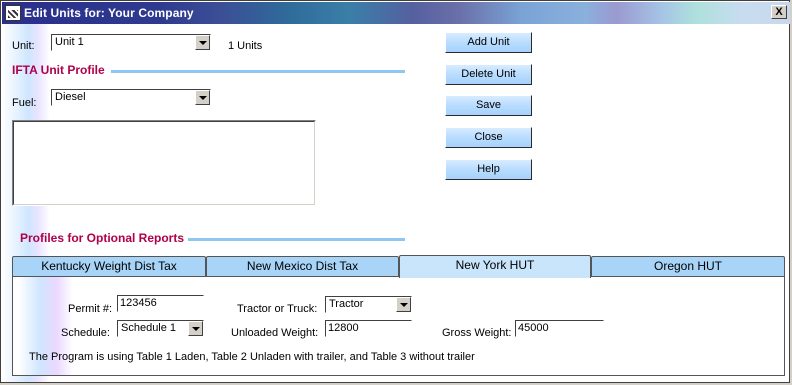 The width and height of the screenshot is (792, 385). Describe the element at coordinates (23, 46) in the screenshot. I see `unit-label: Unit:` at that location.